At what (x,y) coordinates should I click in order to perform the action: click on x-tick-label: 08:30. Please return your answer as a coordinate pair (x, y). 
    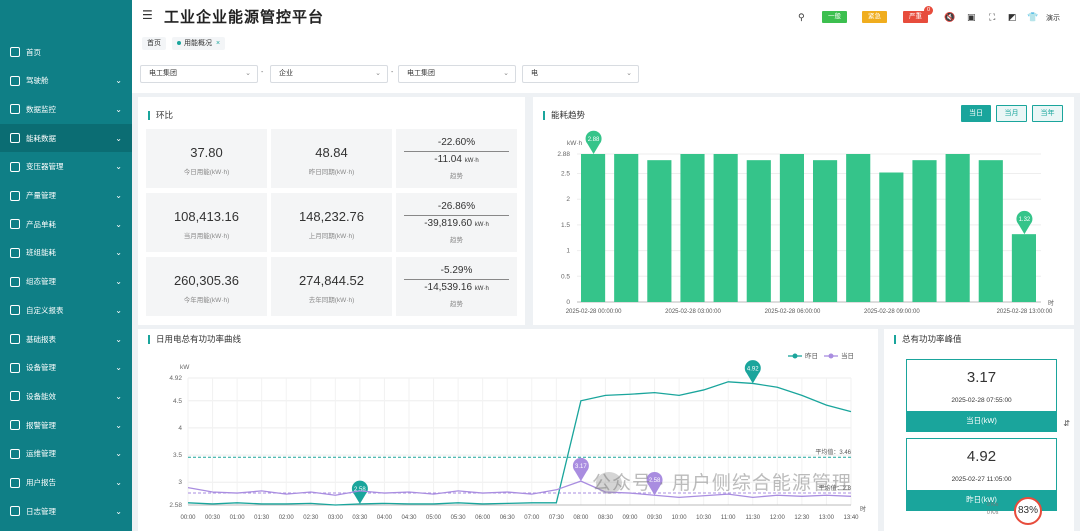
    Looking at the image, I should click on (606, 518).